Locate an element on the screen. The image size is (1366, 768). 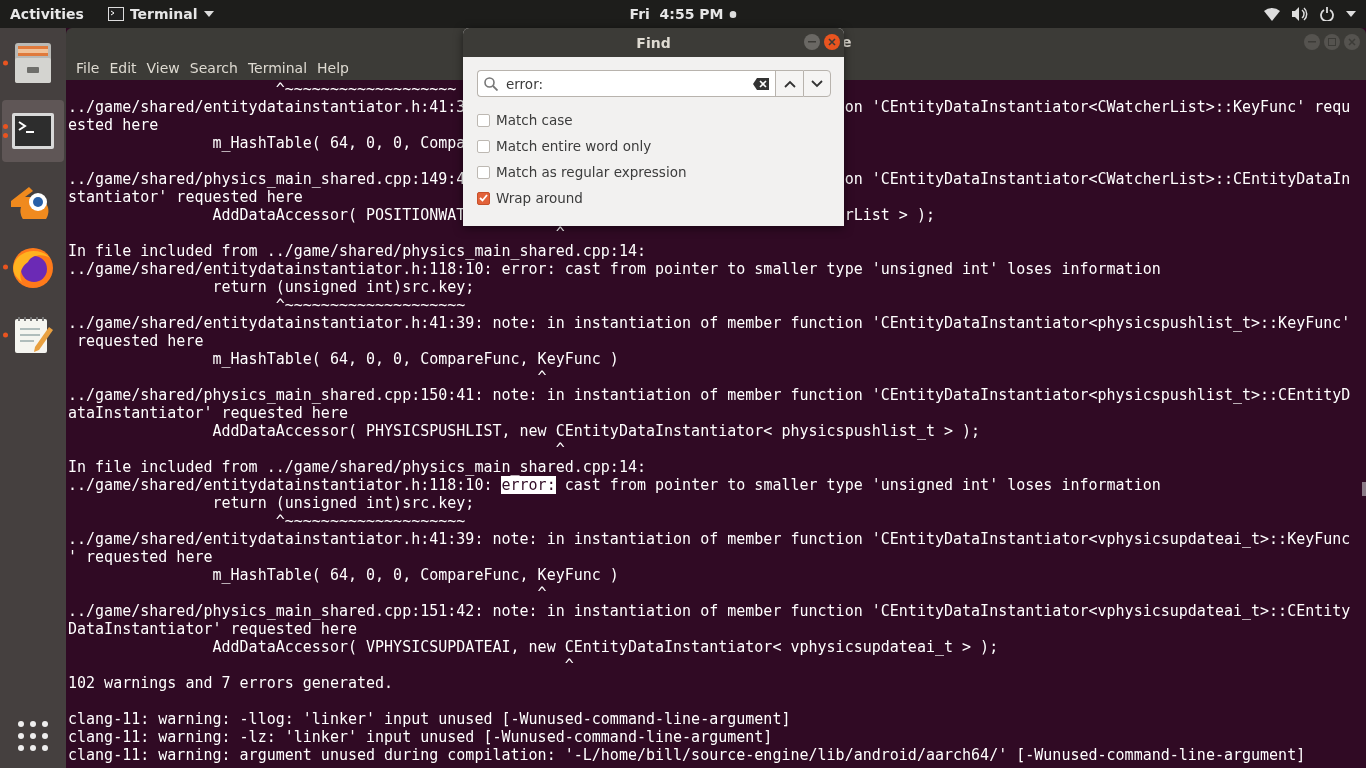
terminal-line: ../game/shared/entitydatainstantiator.h:41:39: note: in instantiation of member function 'CEntityDataInstantiator<vphysicsupdateai_t>::KeyFunc is located at coordinates (709, 539).